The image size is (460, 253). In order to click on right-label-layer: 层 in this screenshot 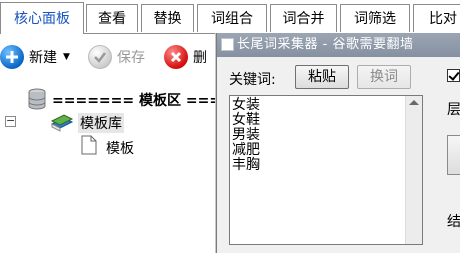, I will do `click(453, 110)`.